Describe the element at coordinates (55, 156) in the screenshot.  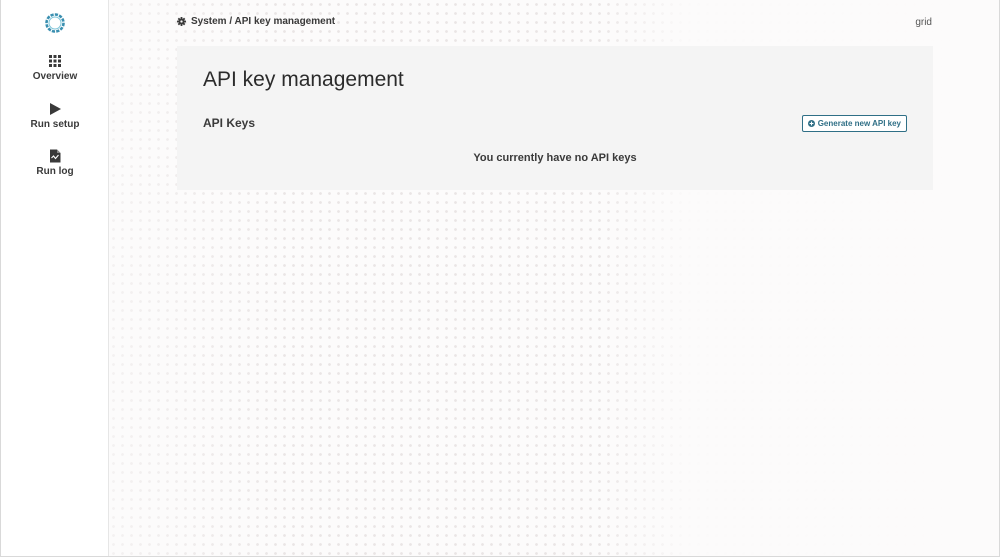
I see `file-icon` at that location.